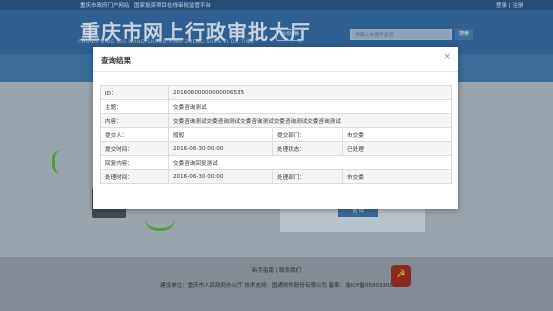 This screenshot has width=553, height=311. What do you see at coordinates (401, 276) in the screenshot?
I see `party-emblem-icon: ☭` at bounding box center [401, 276].